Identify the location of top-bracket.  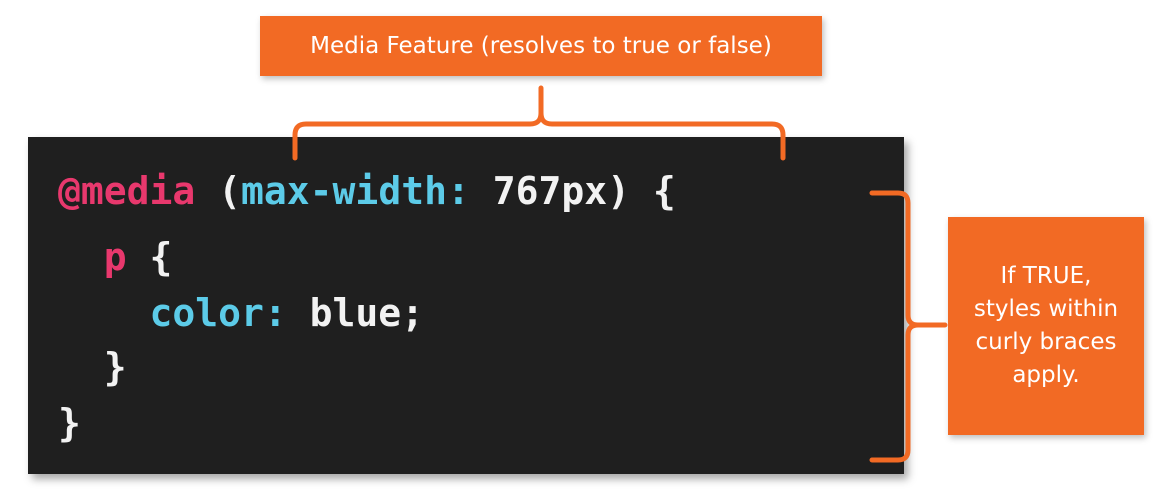
(539, 123).